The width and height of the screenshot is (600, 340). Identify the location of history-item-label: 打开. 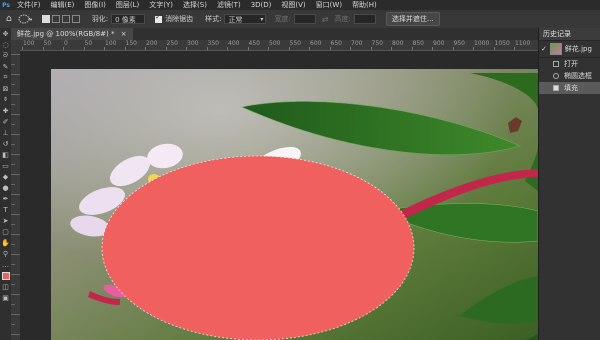
(571, 64).